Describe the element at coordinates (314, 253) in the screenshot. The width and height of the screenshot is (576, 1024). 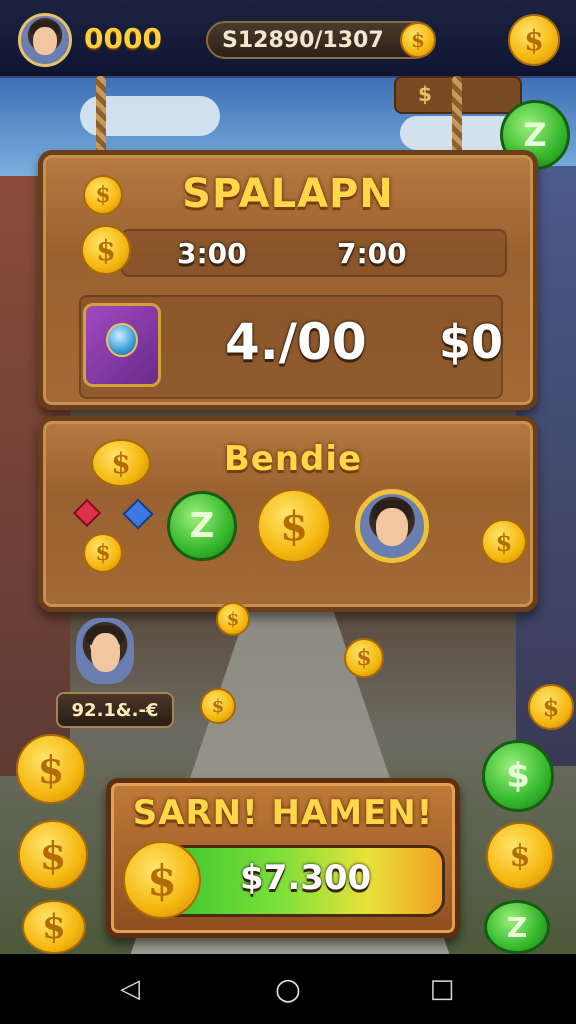
I see `timer-row: 3:00 7:00` at that location.